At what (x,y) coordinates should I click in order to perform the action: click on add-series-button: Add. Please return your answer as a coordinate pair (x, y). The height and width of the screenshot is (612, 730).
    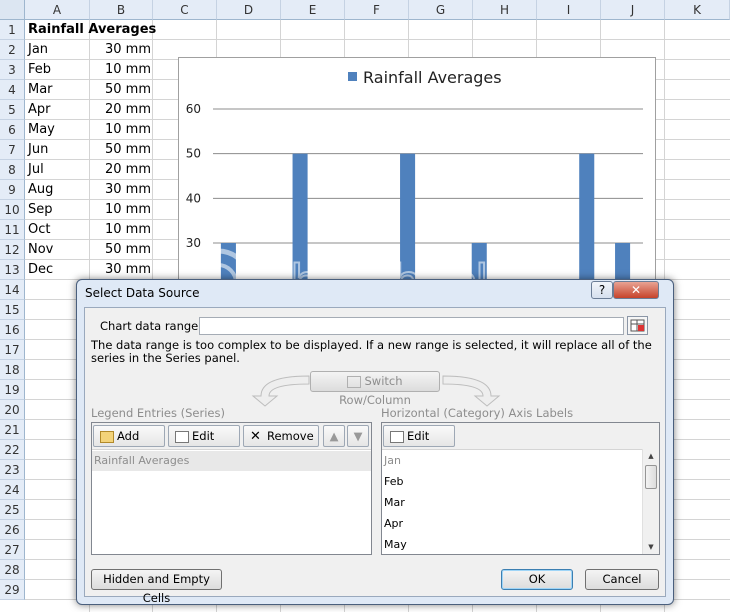
    Looking at the image, I should click on (129, 436).